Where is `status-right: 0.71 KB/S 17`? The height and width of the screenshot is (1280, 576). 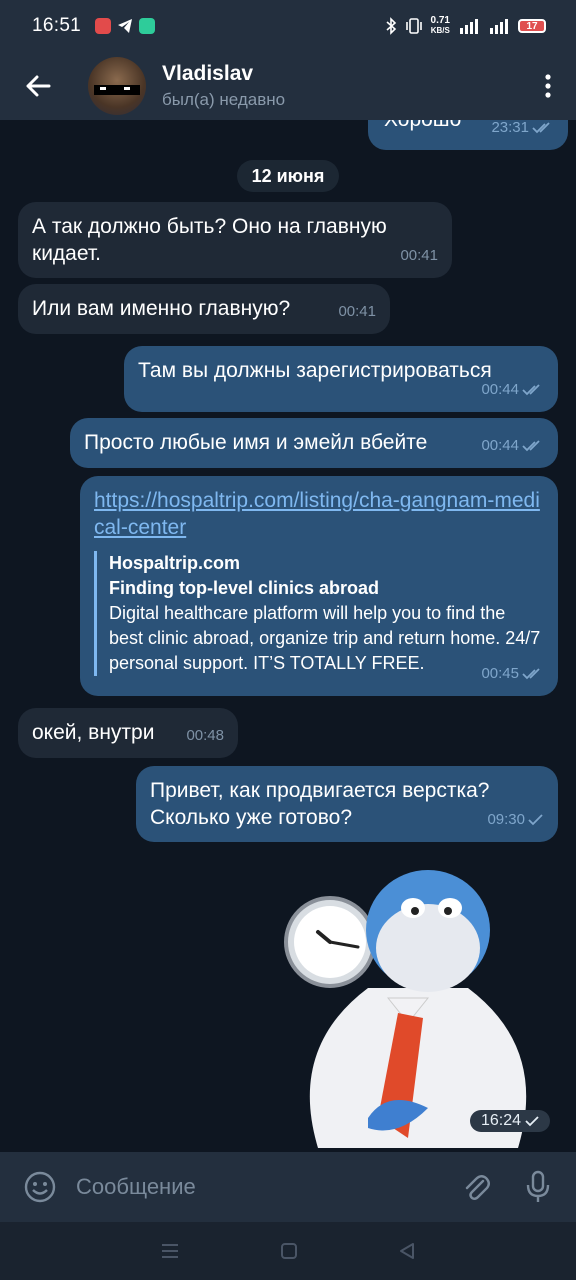
status-right: 0.71 KB/S 17 is located at coordinates (465, 26).